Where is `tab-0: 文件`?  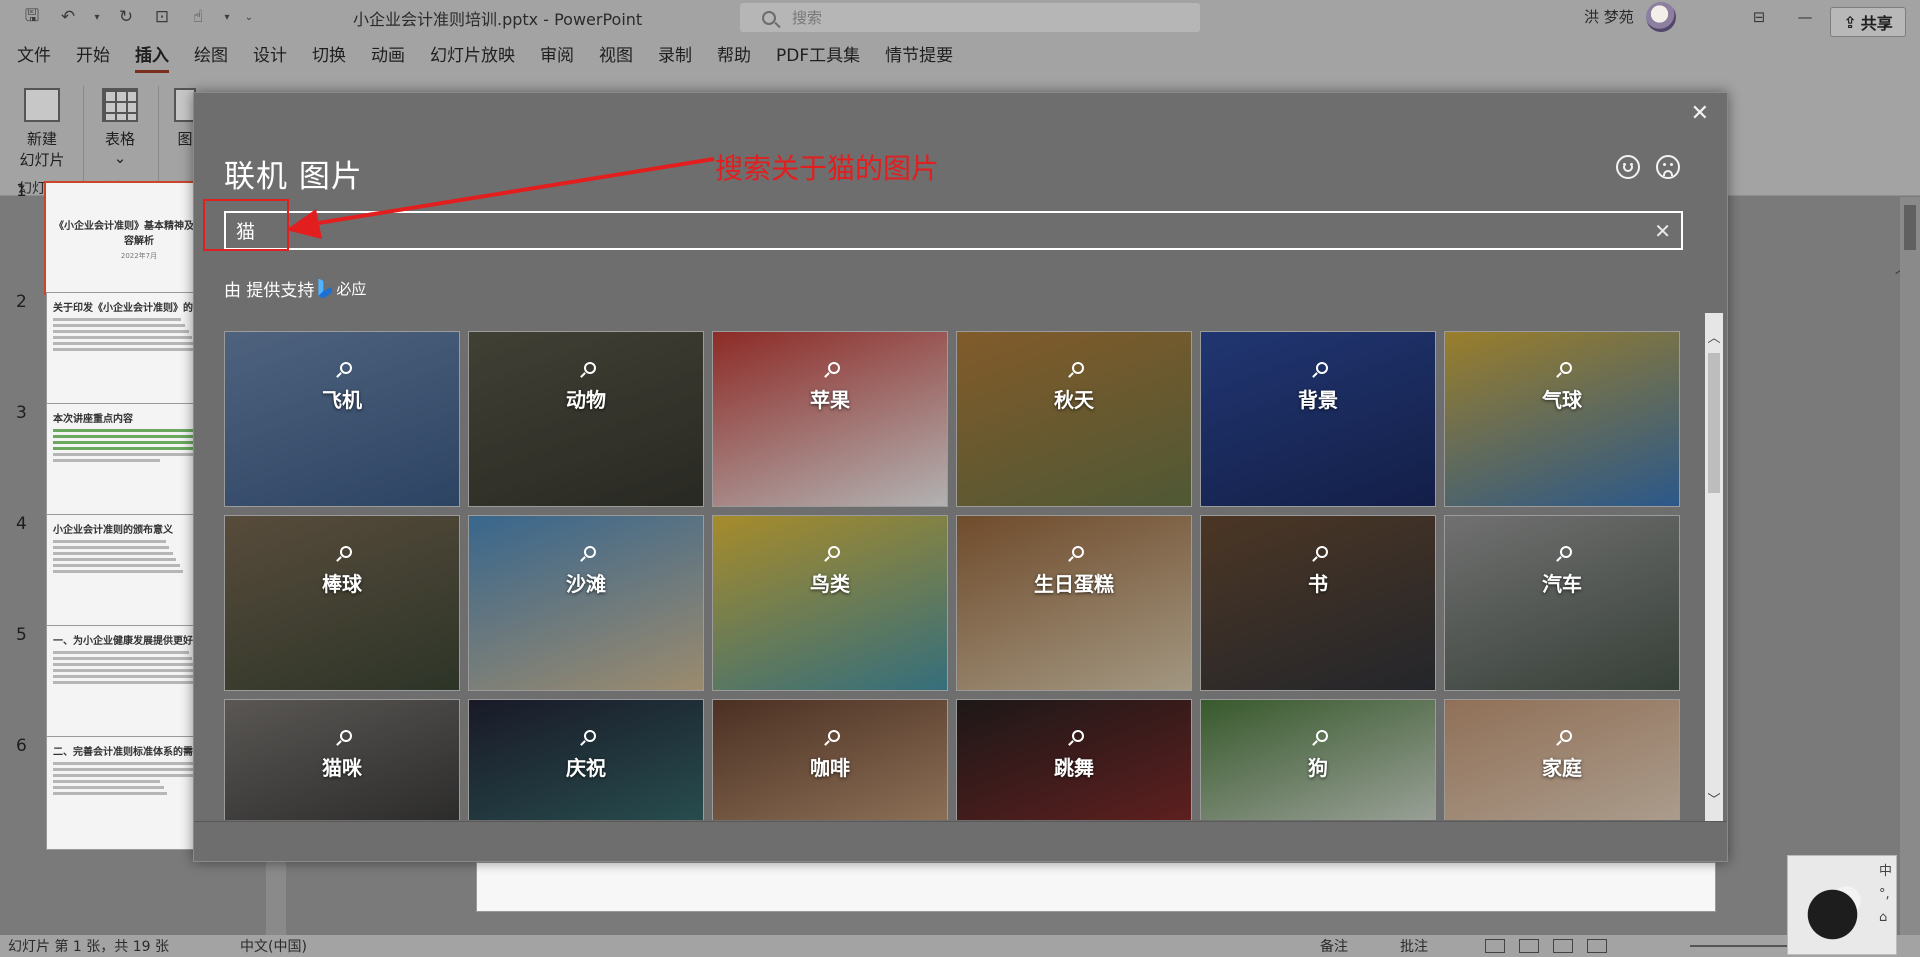 tab-0: 文件 is located at coordinates (34, 56).